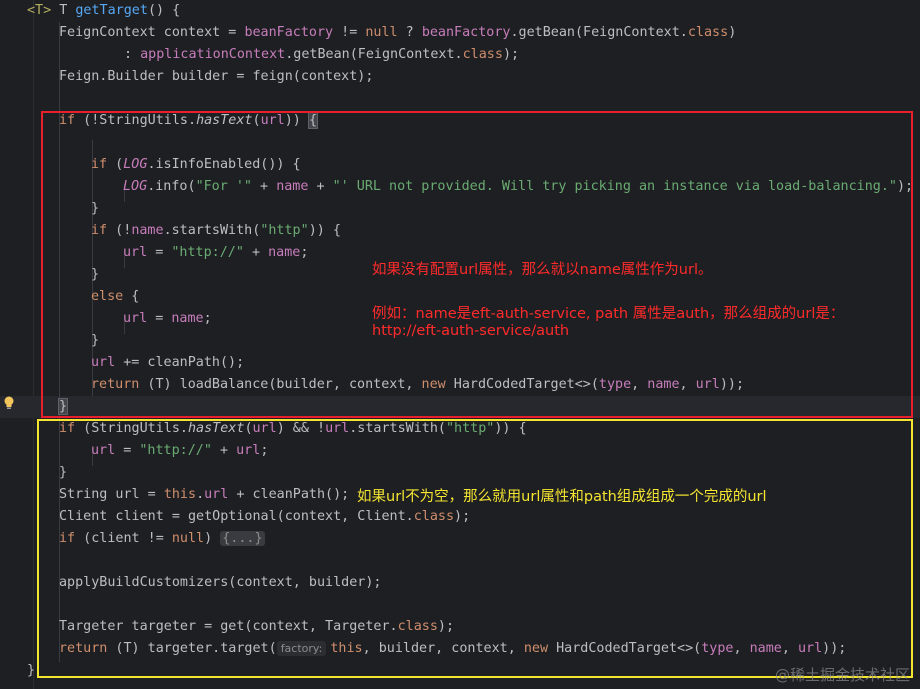 The image size is (920, 689). What do you see at coordinates (111, 10) in the screenshot?
I see `method-name: getTarget` at bounding box center [111, 10].